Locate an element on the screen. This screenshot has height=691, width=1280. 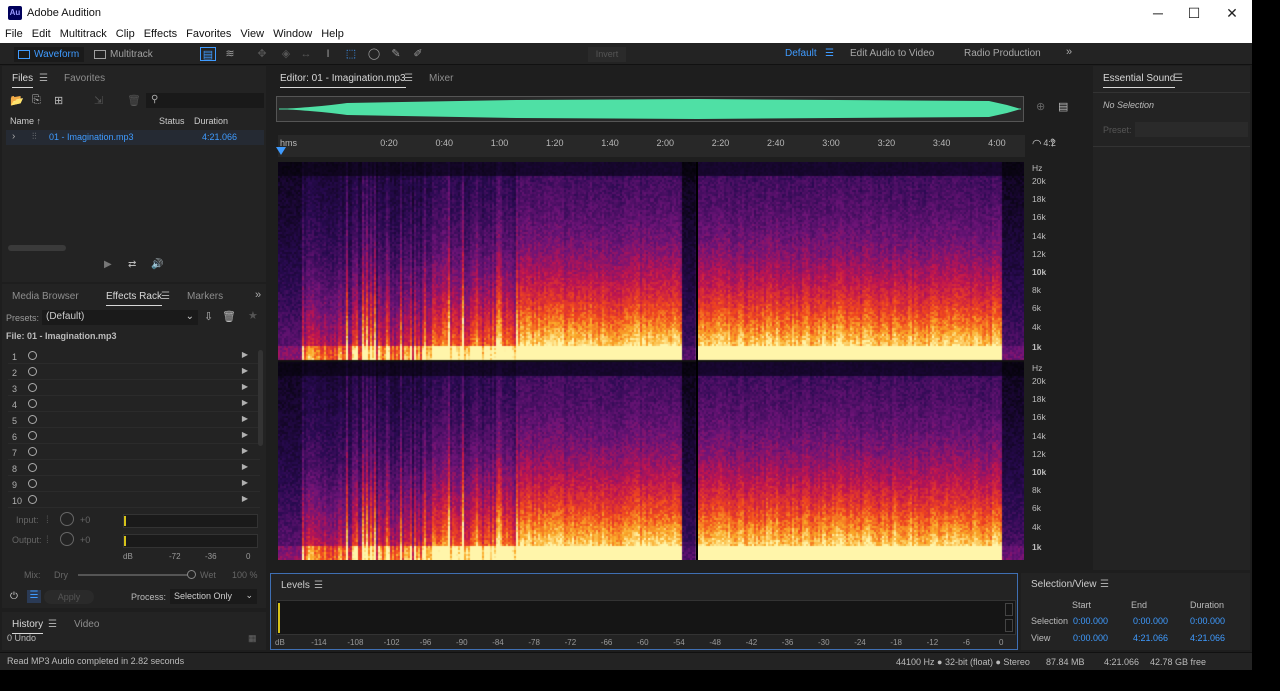
expand-chevron-icon: › is located at coordinates (13, 136).